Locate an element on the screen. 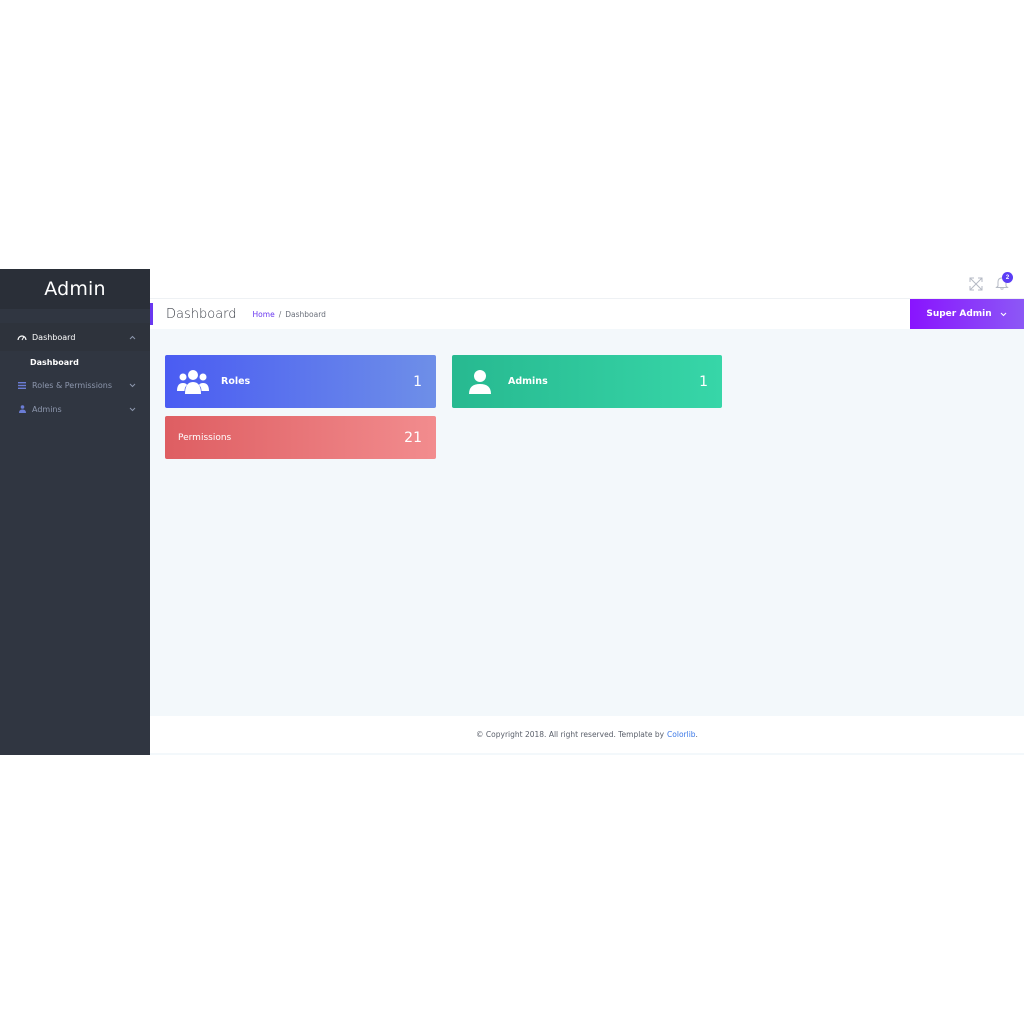 This screenshot has height=1024, width=1024. tasks-icon is located at coordinates (22, 385).